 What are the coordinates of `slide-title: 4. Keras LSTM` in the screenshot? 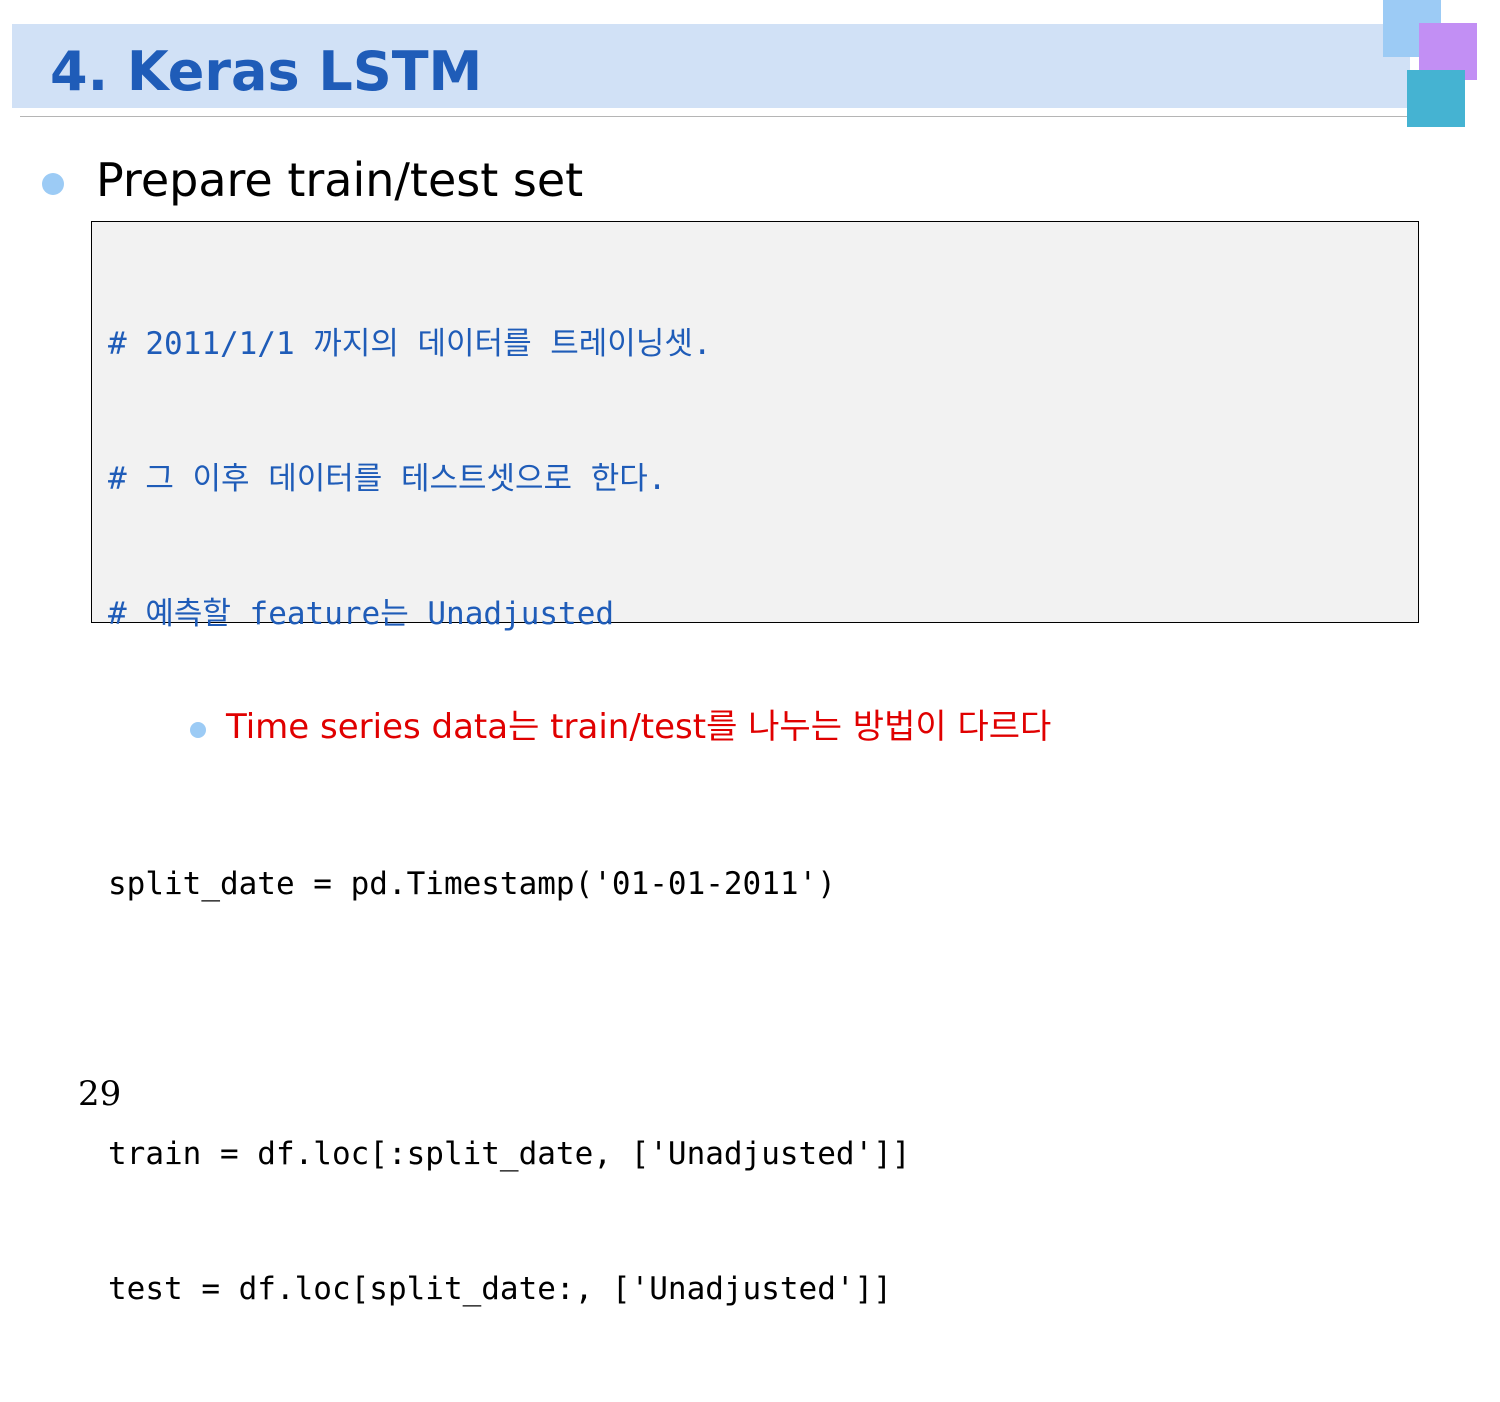 It's located at (266, 71).